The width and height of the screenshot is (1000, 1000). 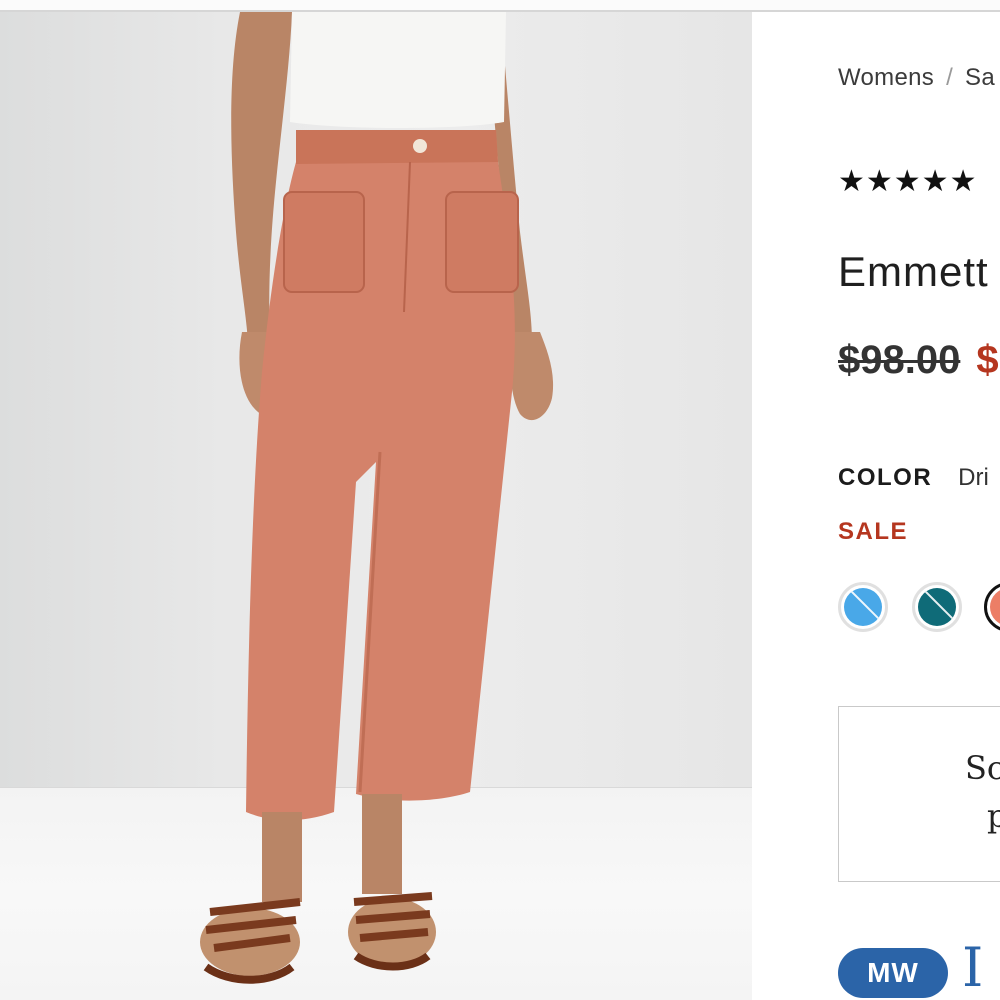 I want to click on original-price: $98.00, so click(x=899, y=360).